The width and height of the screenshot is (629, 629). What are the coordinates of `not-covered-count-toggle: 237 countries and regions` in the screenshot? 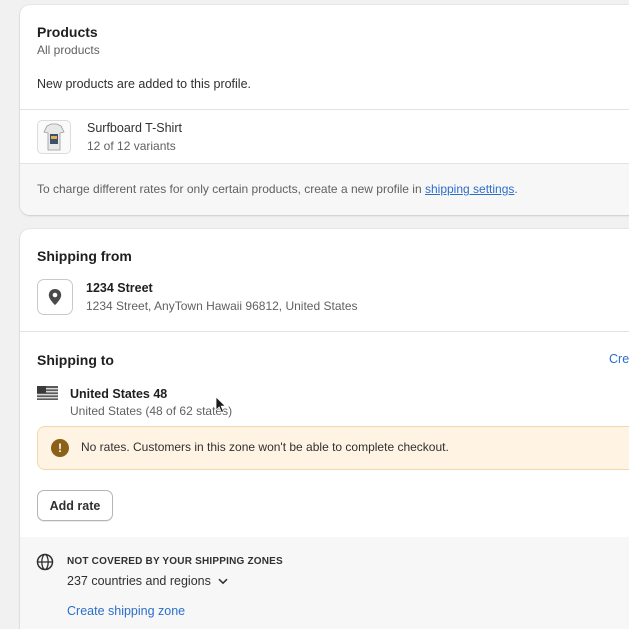 It's located at (147, 581).